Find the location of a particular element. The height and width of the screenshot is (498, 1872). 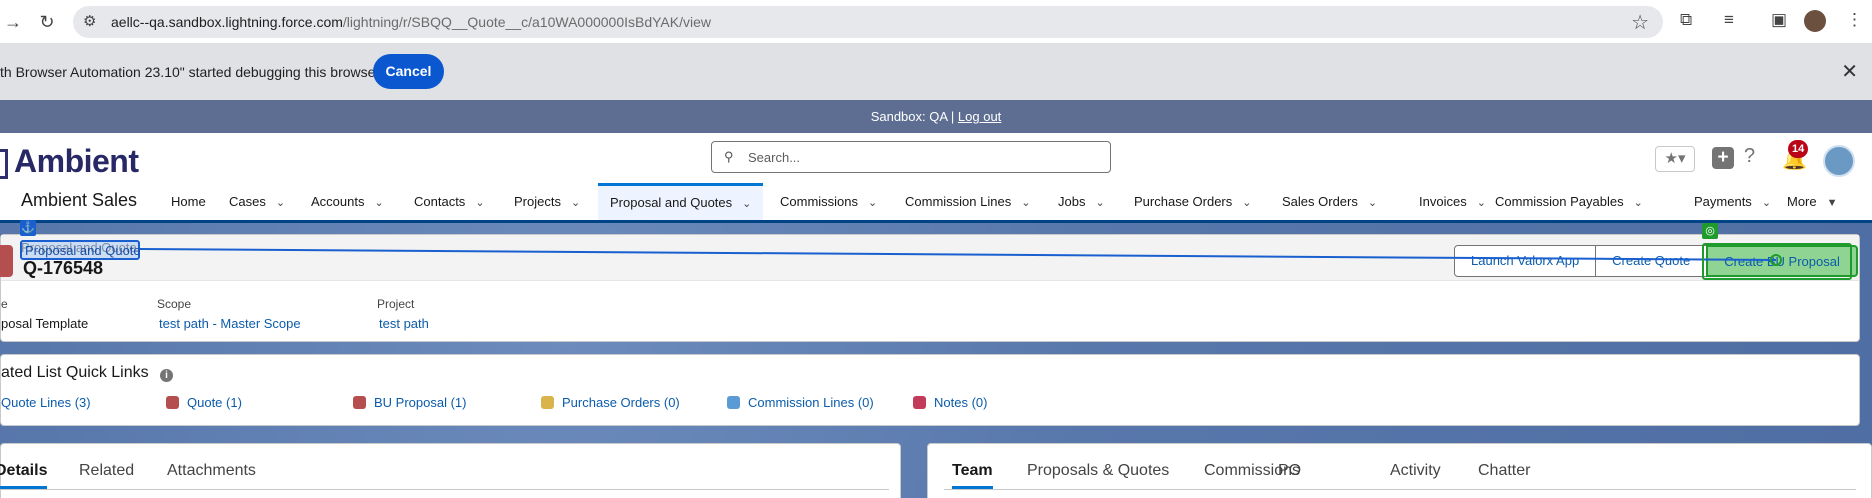

nav-item-label: Home is located at coordinates (188, 201).